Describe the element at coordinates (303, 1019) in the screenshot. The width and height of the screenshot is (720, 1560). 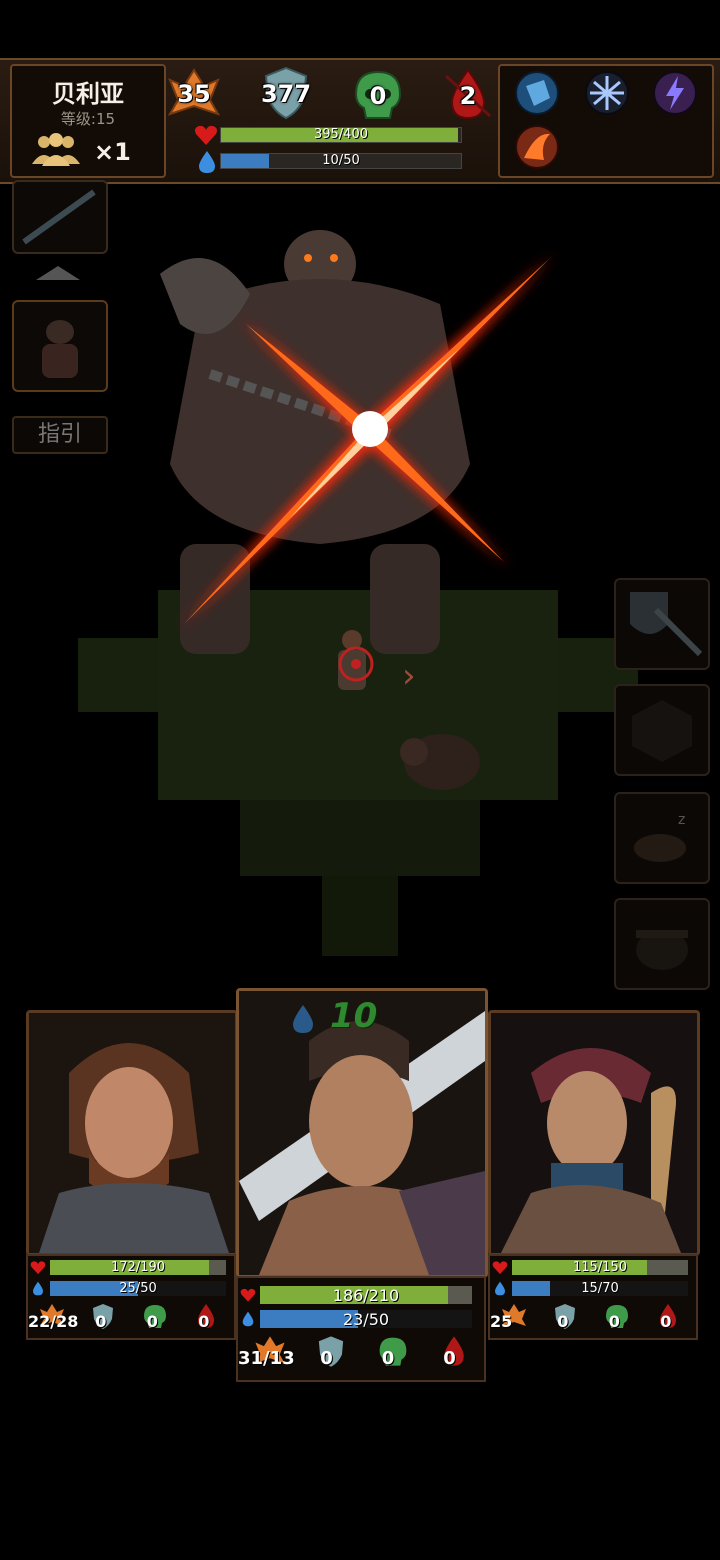
I see `mana-gain-drop-icon` at that location.